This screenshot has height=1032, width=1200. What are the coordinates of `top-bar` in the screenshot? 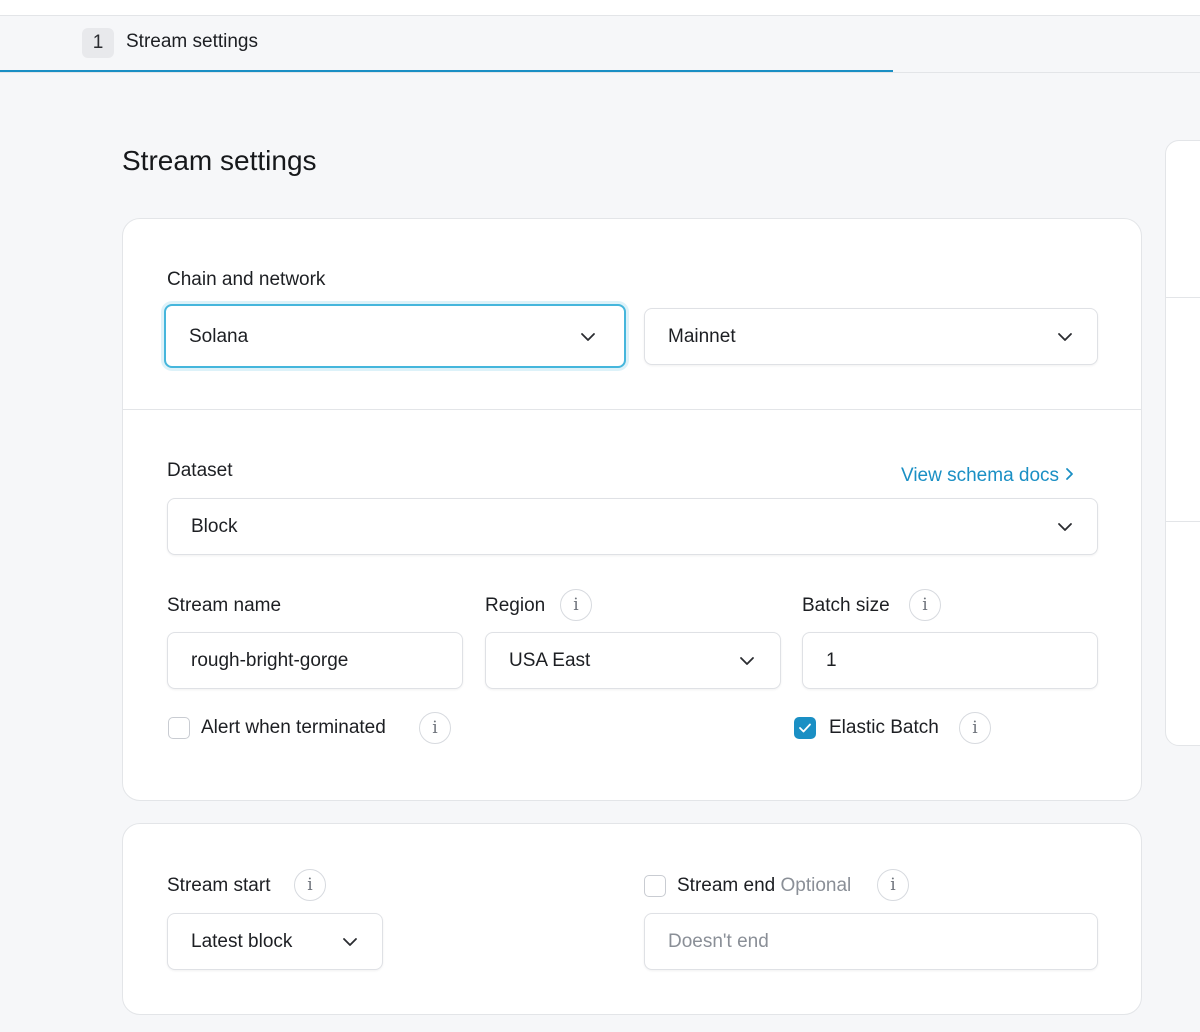 It's located at (600, 8).